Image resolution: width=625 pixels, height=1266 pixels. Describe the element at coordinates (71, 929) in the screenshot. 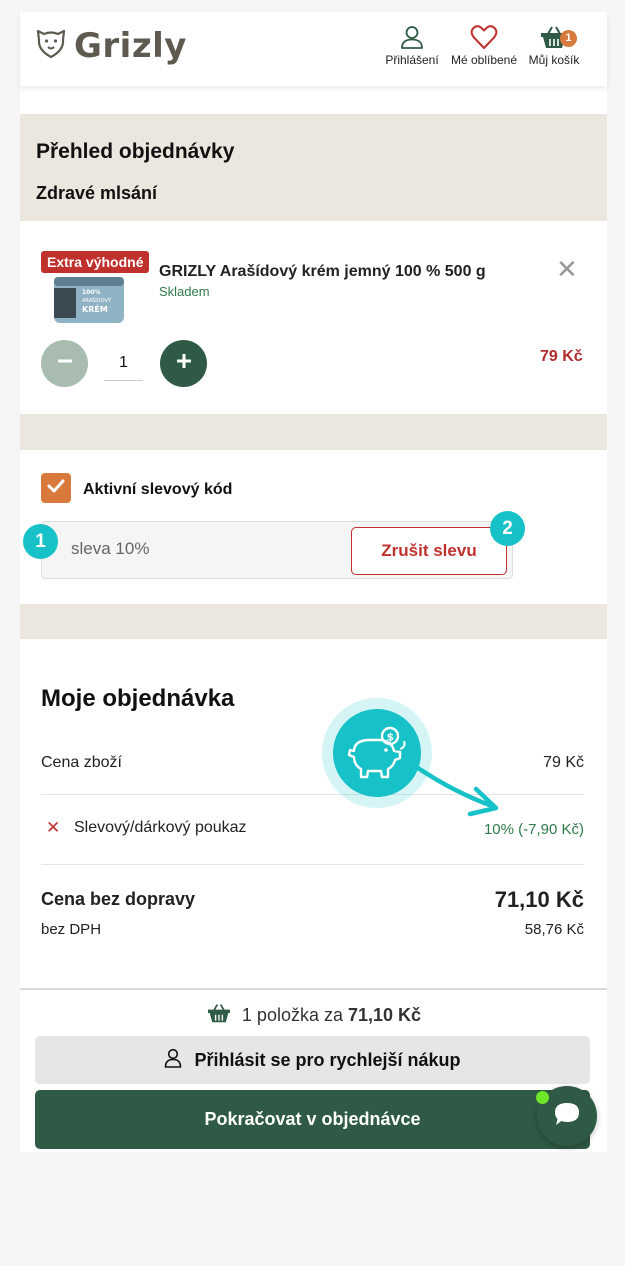

I see `vat-label: bez DPH` at that location.